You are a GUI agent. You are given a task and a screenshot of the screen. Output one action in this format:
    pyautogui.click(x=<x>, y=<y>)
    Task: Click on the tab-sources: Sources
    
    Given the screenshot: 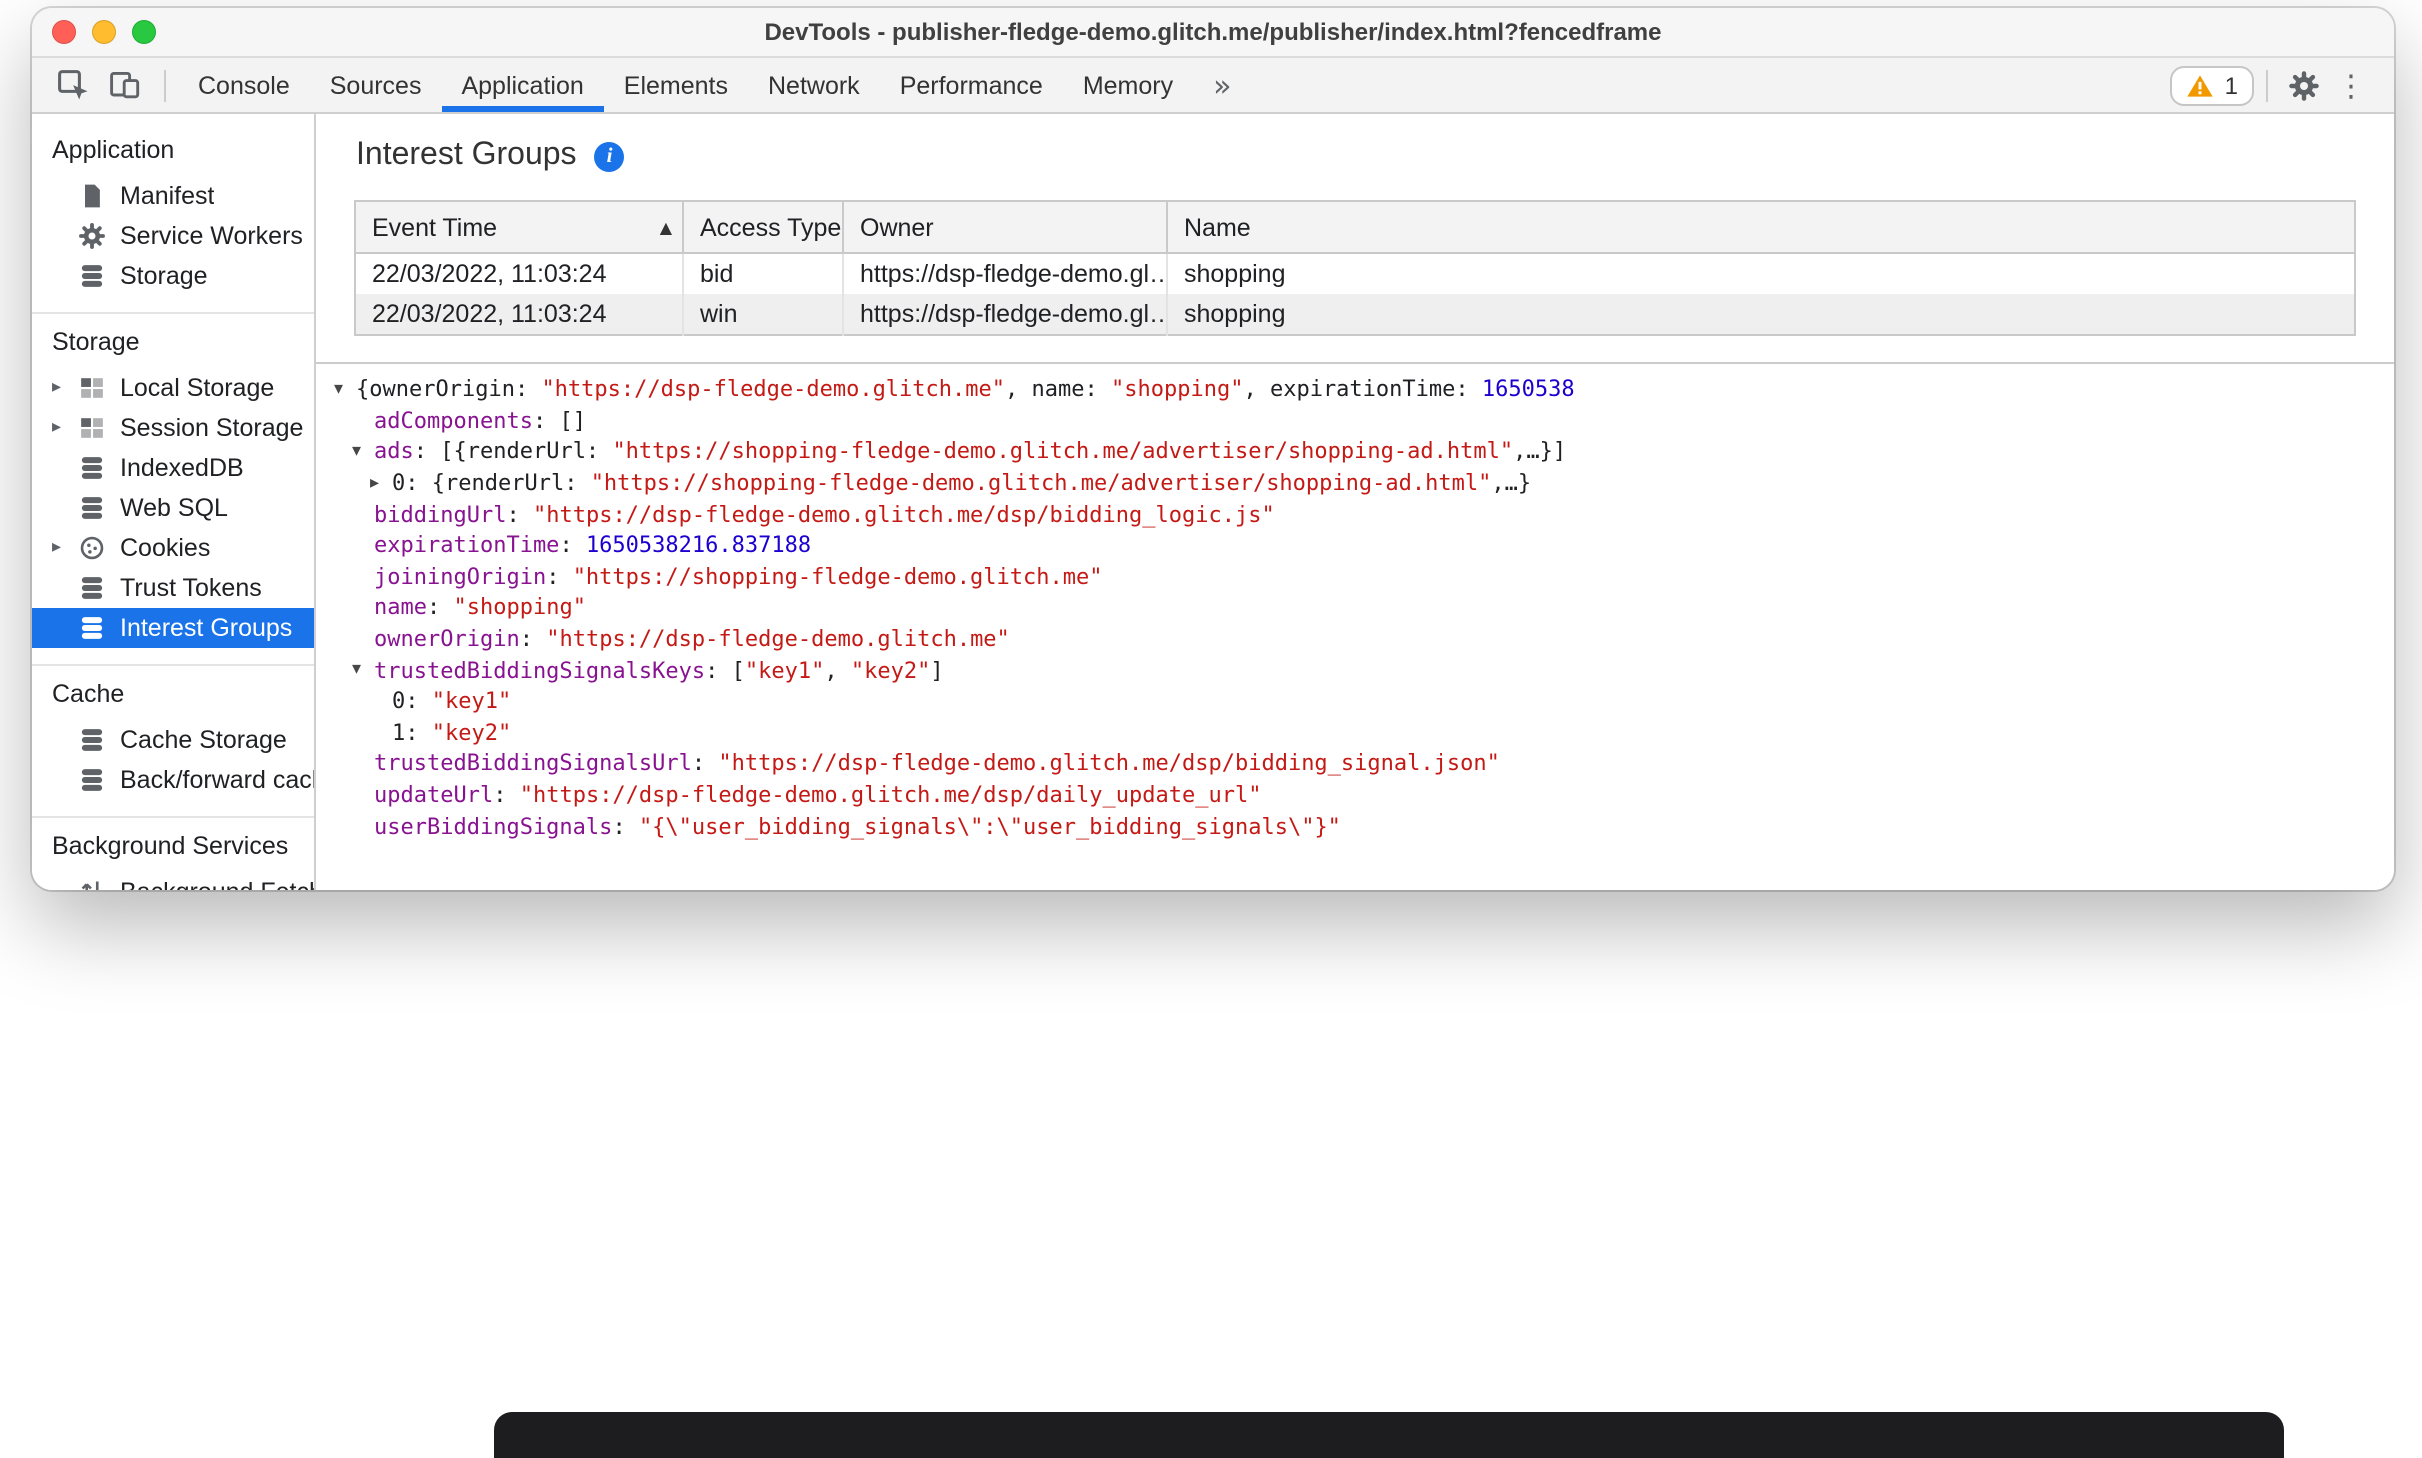 What is the action you would take?
    pyautogui.click(x=376, y=85)
    